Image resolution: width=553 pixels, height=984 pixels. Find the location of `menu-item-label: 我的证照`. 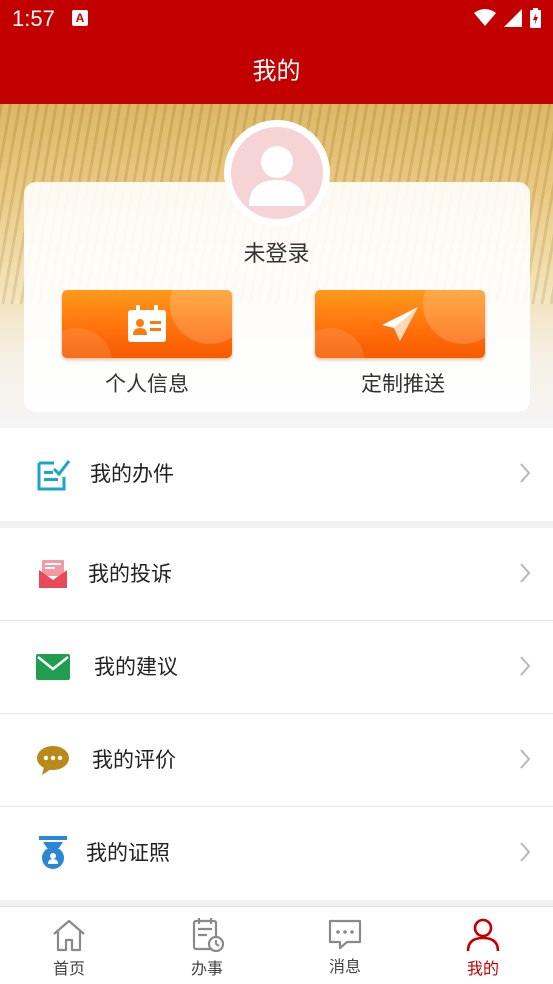

menu-item-label: 我的证照 is located at coordinates (128, 853).